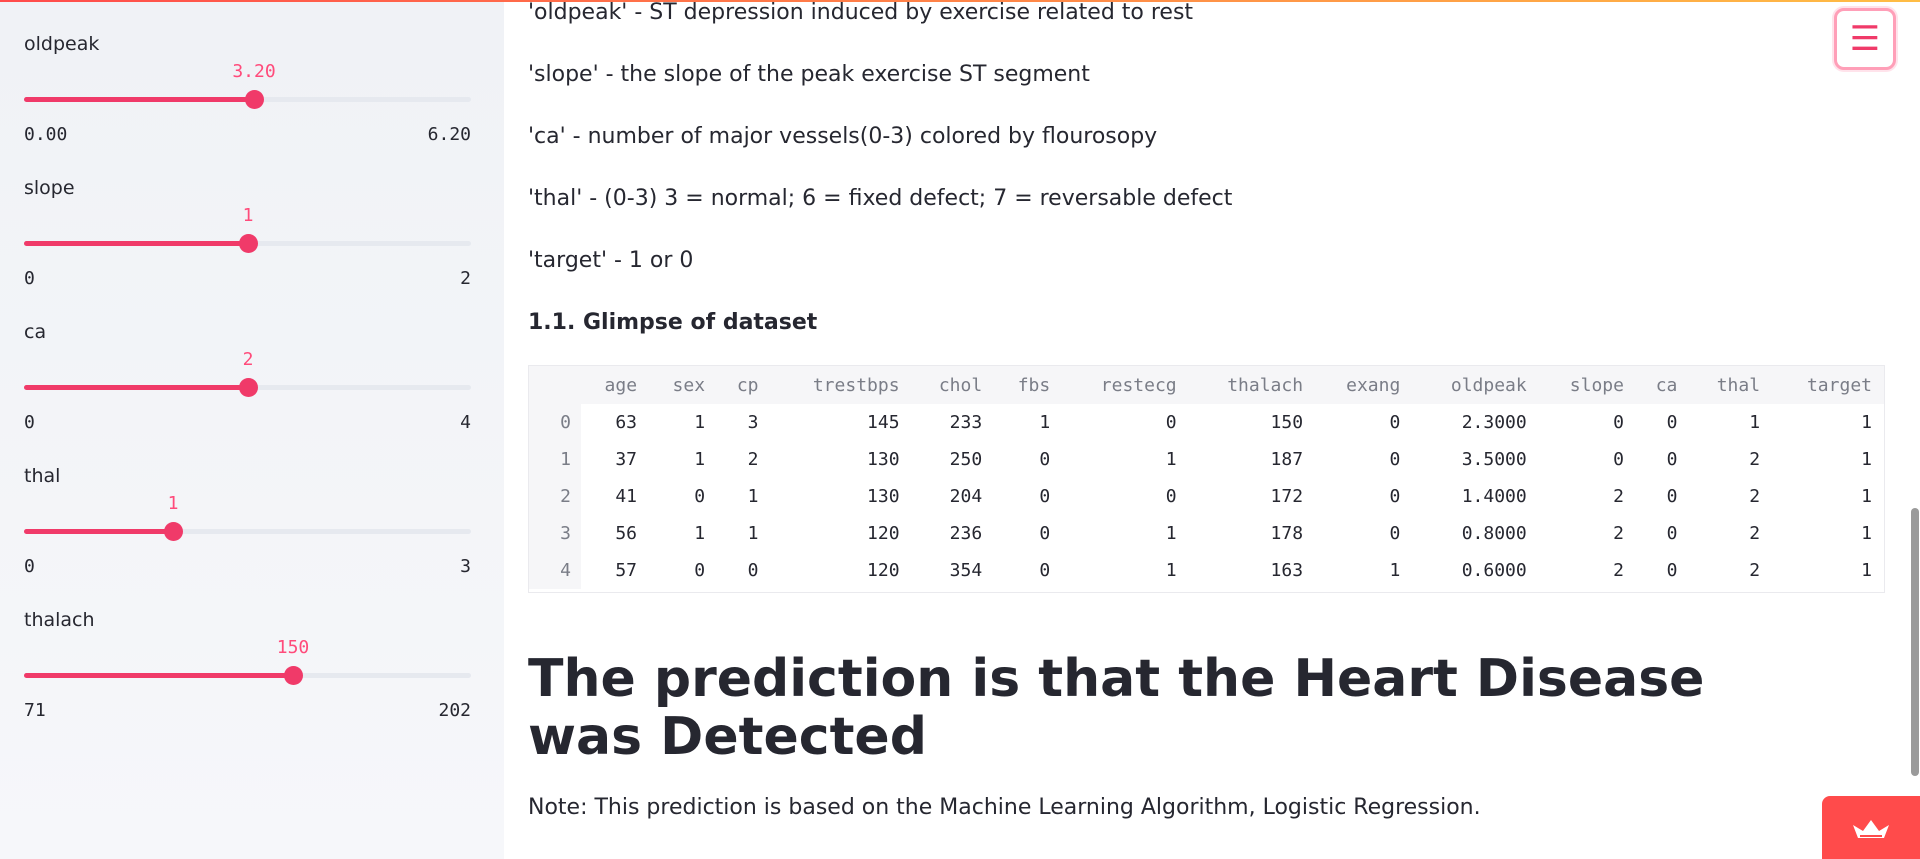 This screenshot has width=1920, height=859. I want to click on table-cell: 41, so click(615, 496).